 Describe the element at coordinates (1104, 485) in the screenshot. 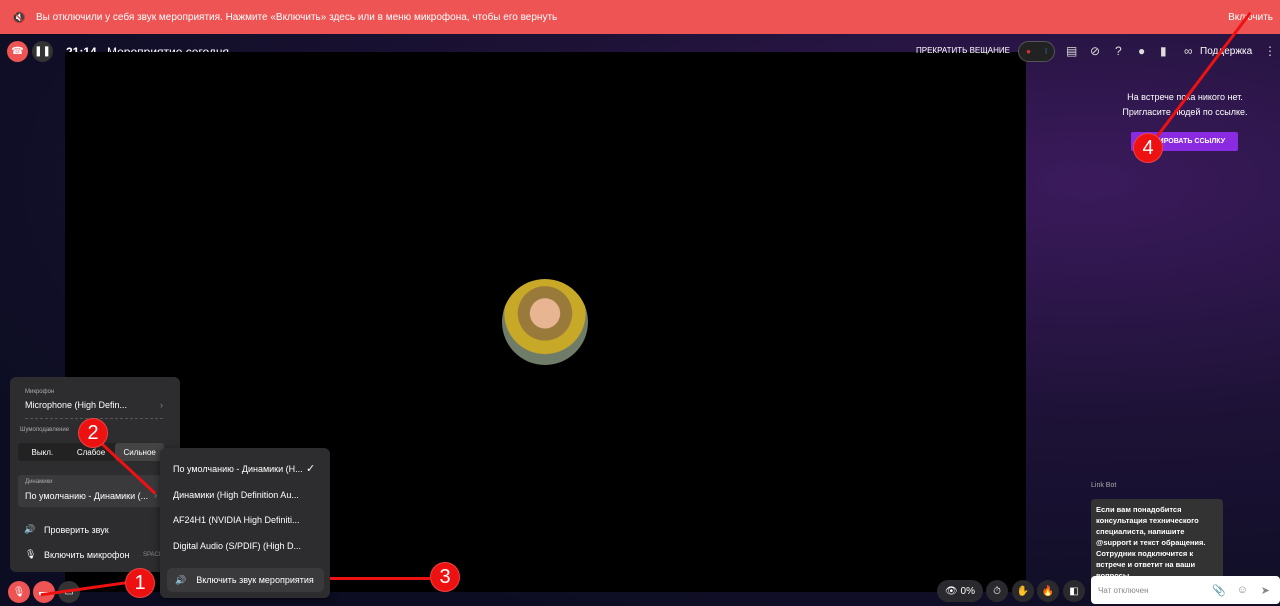

I see `chat-sender: Link Bot` at that location.